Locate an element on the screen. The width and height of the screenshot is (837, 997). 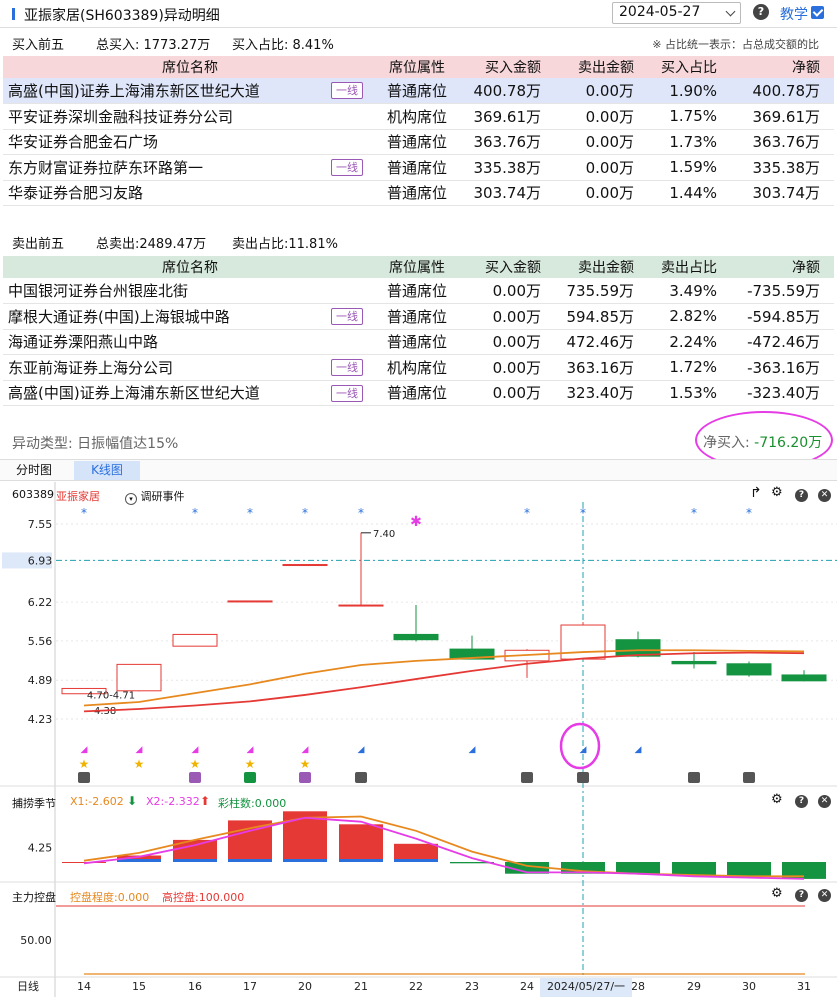
table-cell: 机构席位 is located at coordinates (417, 116).